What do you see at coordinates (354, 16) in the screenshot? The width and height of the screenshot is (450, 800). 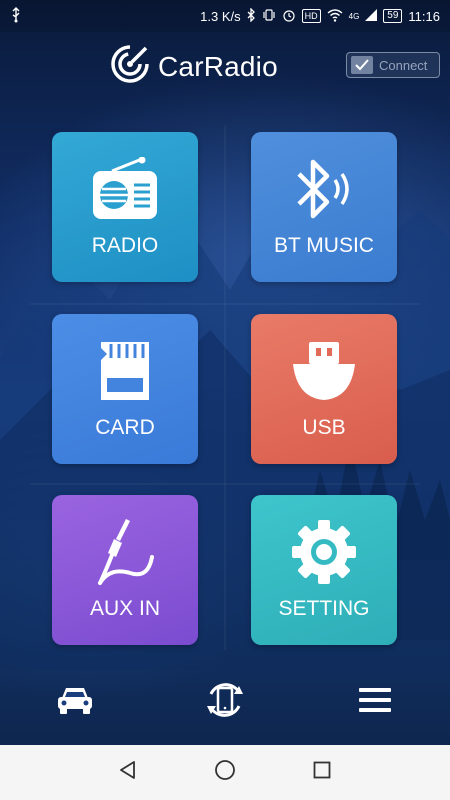 I see `network-type: 4G` at bounding box center [354, 16].